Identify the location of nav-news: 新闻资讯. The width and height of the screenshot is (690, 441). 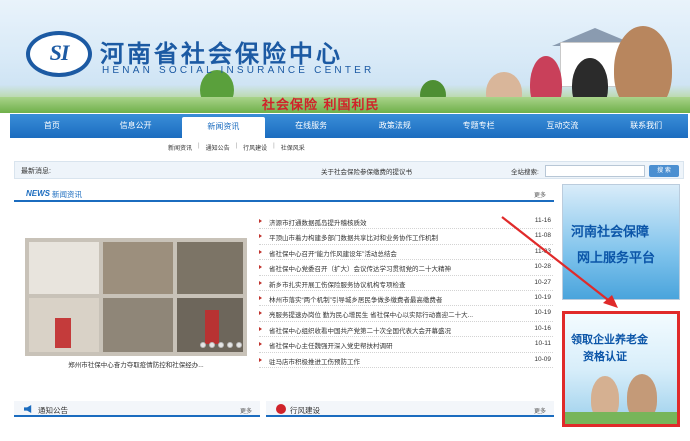
(223, 127).